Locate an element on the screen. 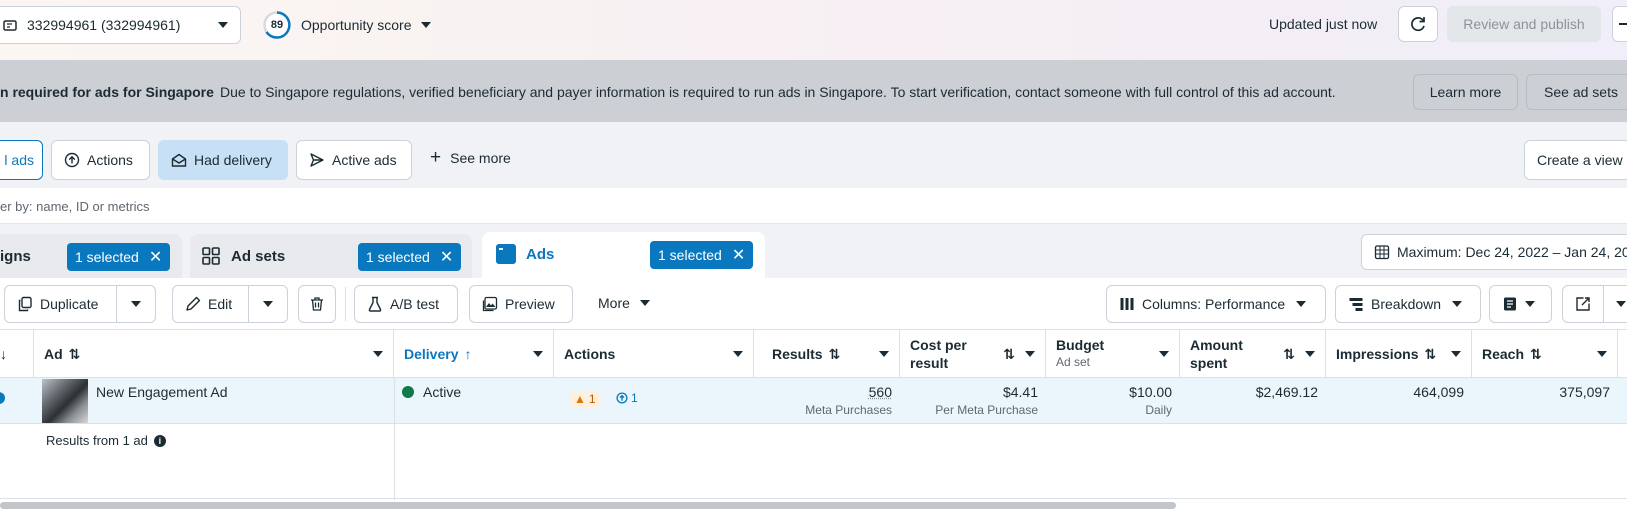 Image resolution: width=1627 pixels, height=515 pixels. filter-active-ads: Active ads is located at coordinates (354, 160).